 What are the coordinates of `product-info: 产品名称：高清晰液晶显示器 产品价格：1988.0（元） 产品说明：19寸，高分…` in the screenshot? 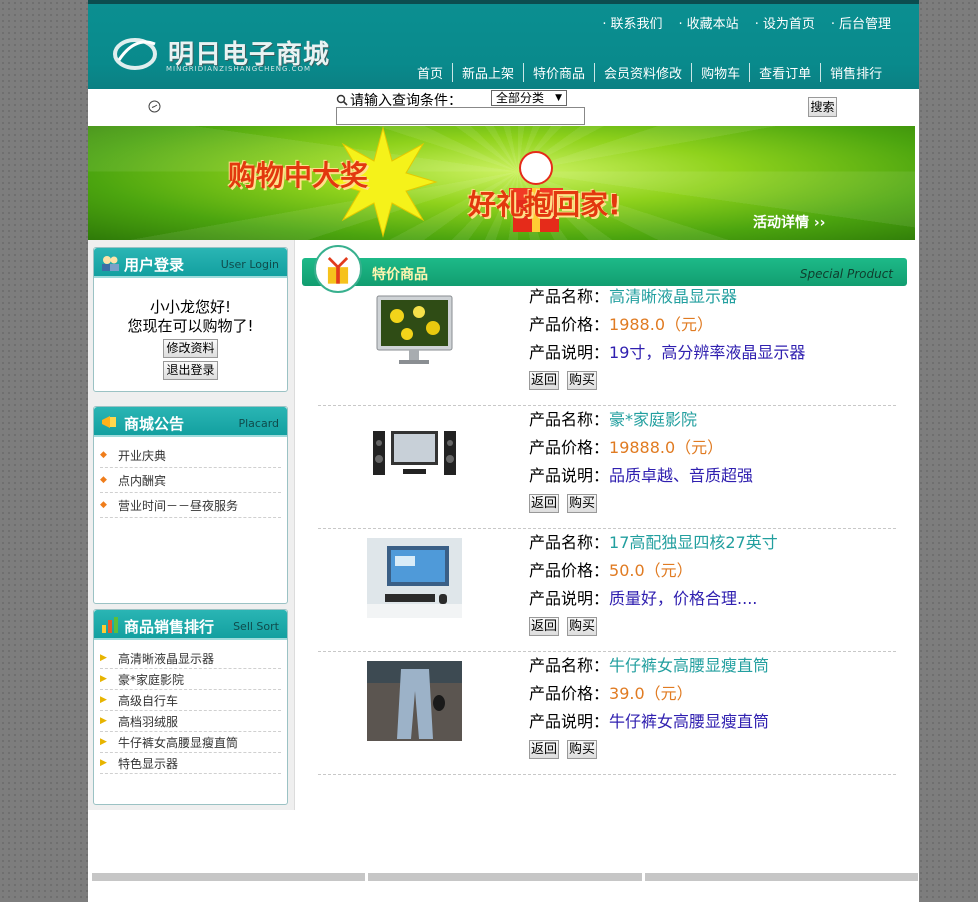 It's located at (667, 325).